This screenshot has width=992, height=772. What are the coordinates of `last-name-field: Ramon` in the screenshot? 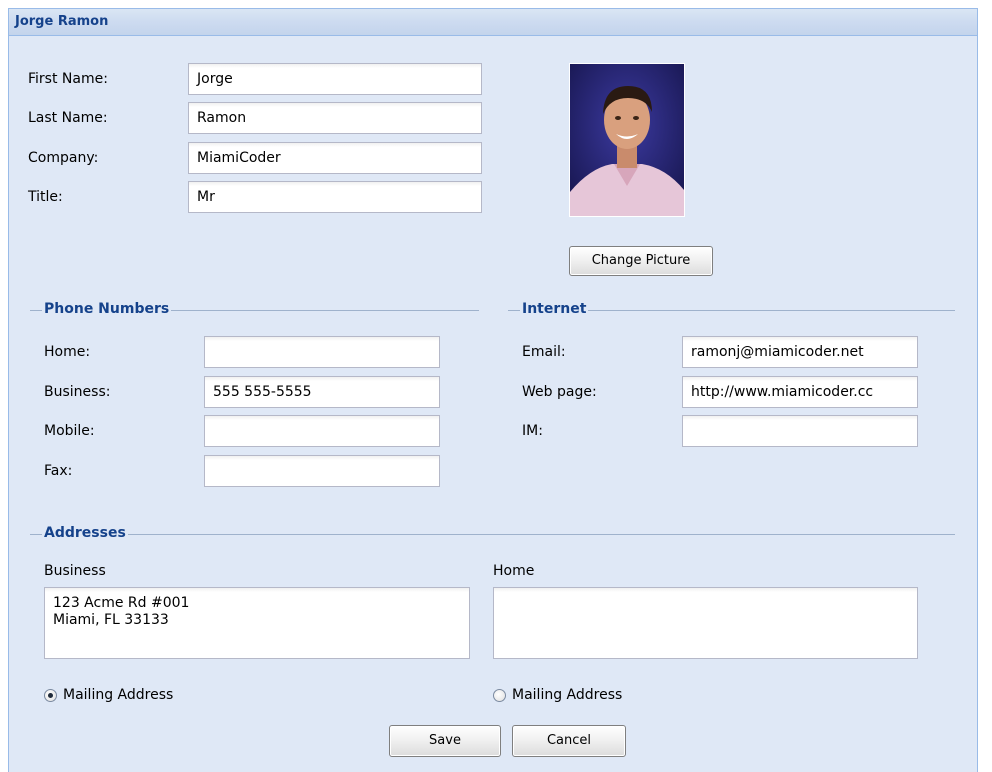 It's located at (335, 118).